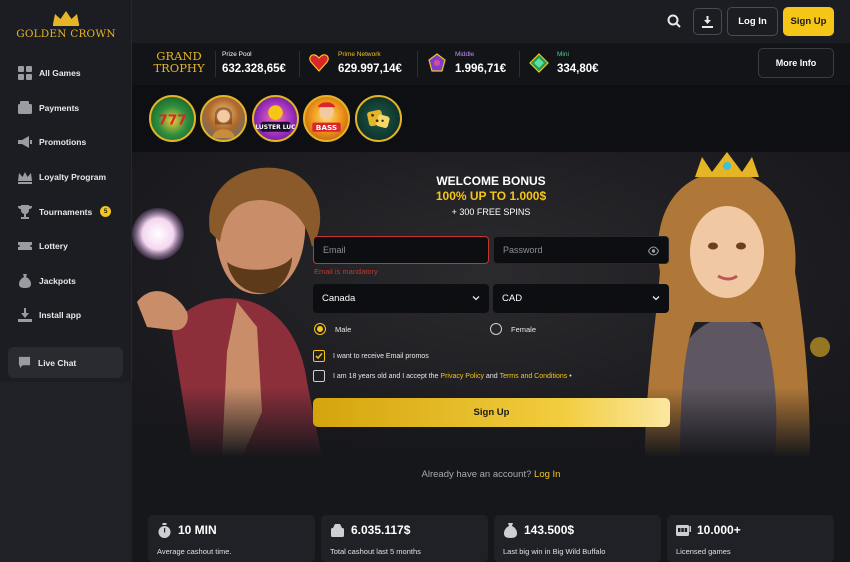  Describe the element at coordinates (332, 329) in the screenshot. I see `gender-male-radio: Male` at that location.